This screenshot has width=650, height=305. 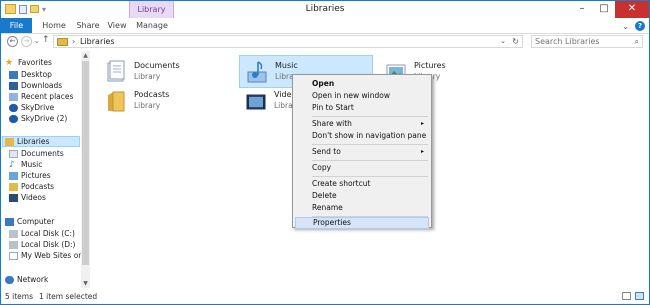 What do you see at coordinates (28, 62) in the screenshot?
I see `nav-item-favorites: ★ Favorites` at bounding box center [28, 62].